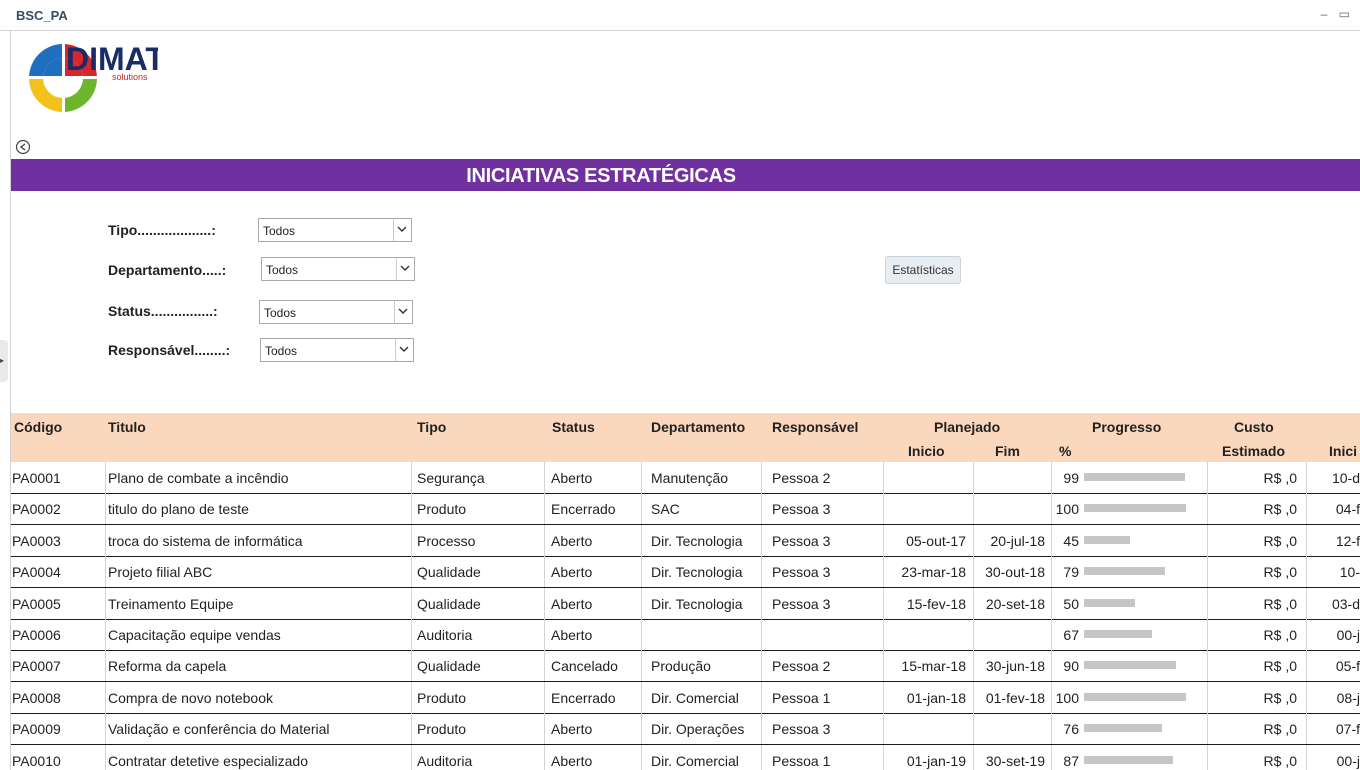 Image resolution: width=1360 pixels, height=770 pixels. I want to click on header-fim: Fim, so click(1007, 451).